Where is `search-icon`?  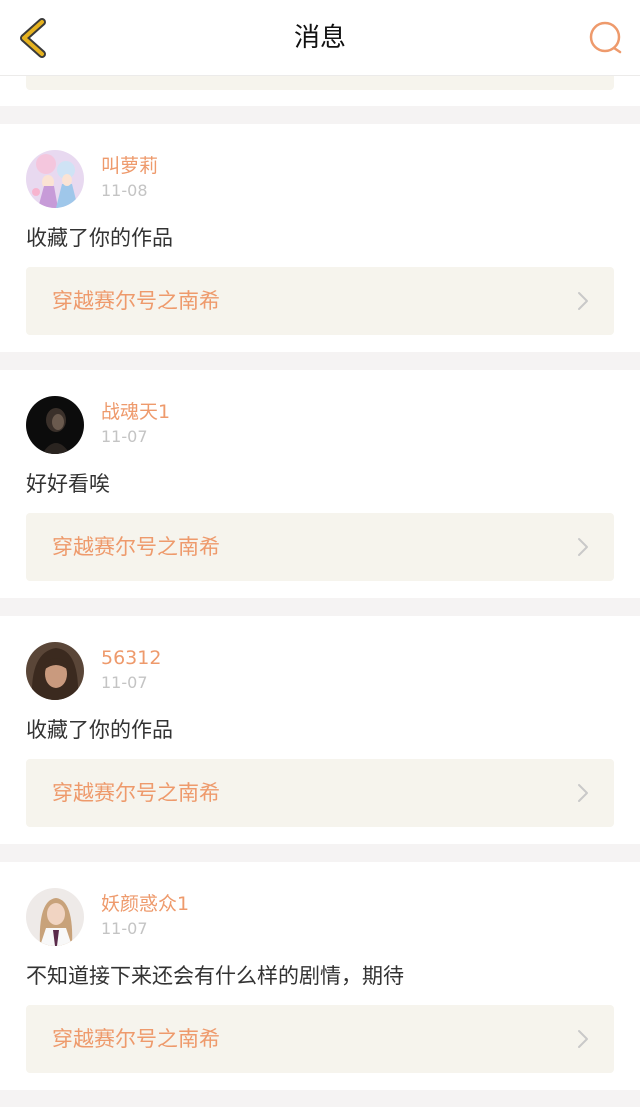
search-icon is located at coordinates (605, 37).